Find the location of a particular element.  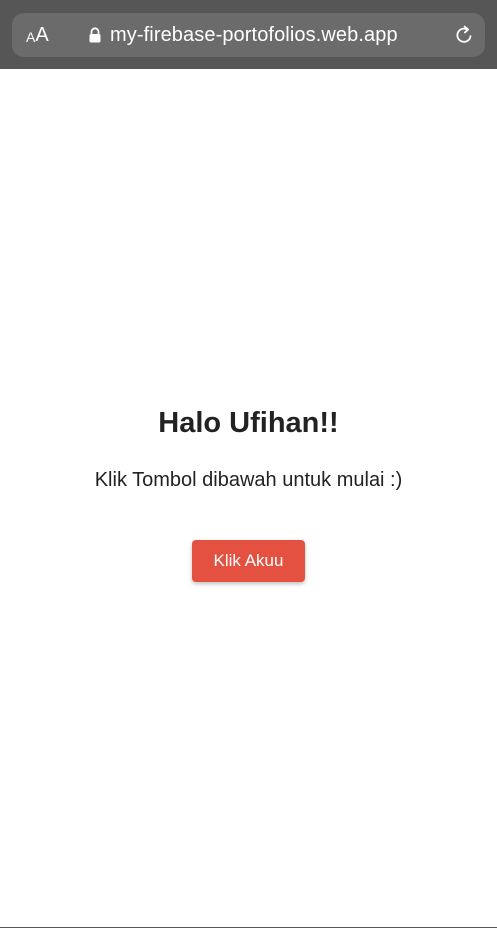

browser-toolbar: A A my-firebase-portofolios.web.app is located at coordinates (248, 34).